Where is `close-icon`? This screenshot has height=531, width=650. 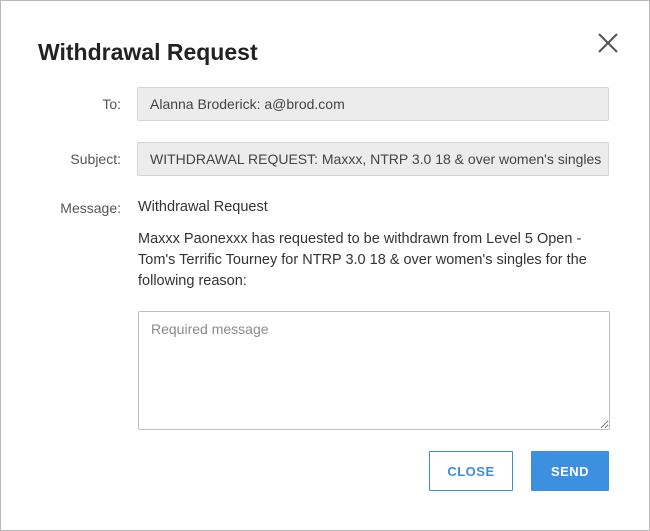
close-icon is located at coordinates (608, 43).